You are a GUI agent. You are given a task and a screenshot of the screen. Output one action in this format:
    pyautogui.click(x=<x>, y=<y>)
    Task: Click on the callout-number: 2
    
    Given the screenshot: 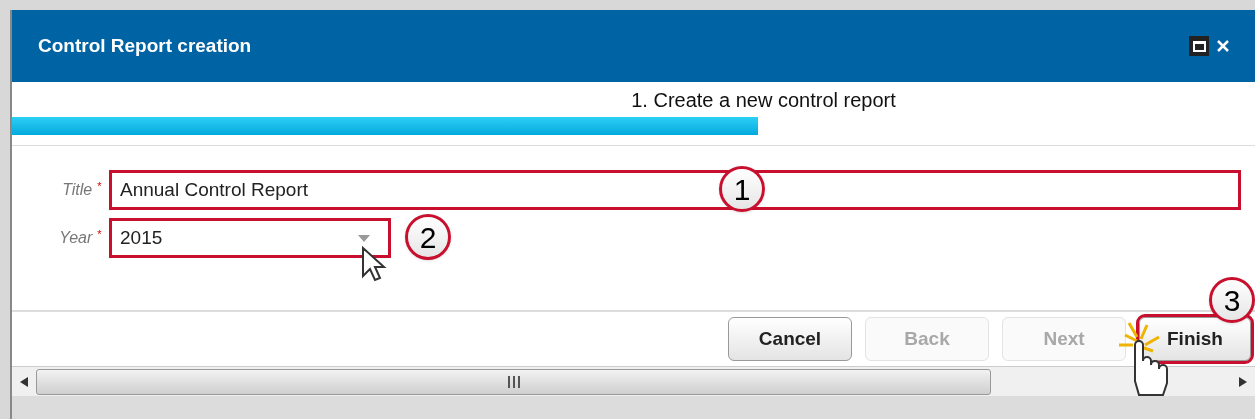 What is the action you would take?
    pyautogui.click(x=428, y=237)
    